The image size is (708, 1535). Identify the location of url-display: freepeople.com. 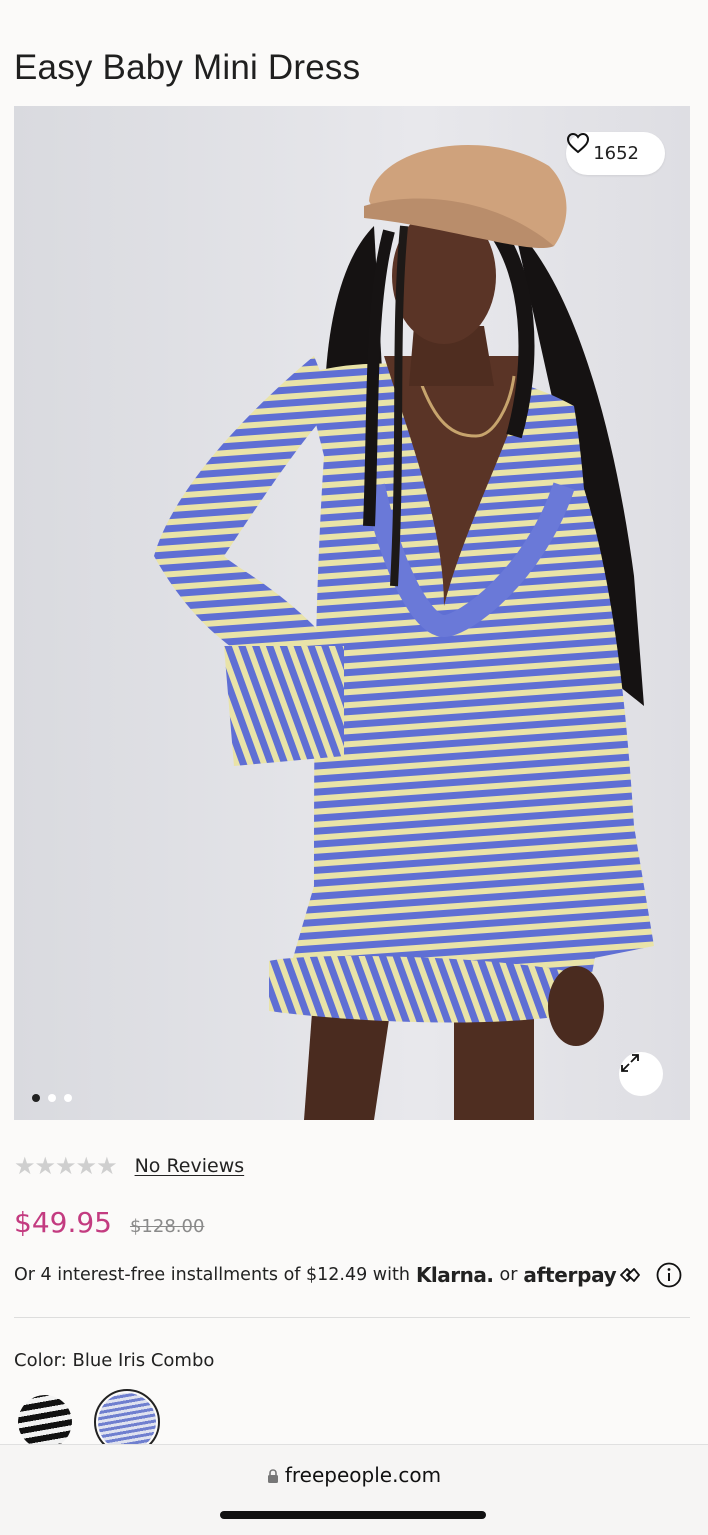
(354, 1475).